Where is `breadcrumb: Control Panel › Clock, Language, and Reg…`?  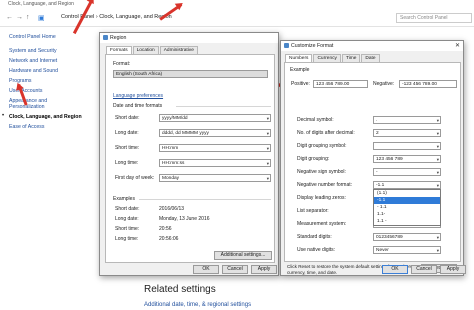
breadcrumb: Control Panel › Clock, Language, and Reg… is located at coordinates (223, 18).